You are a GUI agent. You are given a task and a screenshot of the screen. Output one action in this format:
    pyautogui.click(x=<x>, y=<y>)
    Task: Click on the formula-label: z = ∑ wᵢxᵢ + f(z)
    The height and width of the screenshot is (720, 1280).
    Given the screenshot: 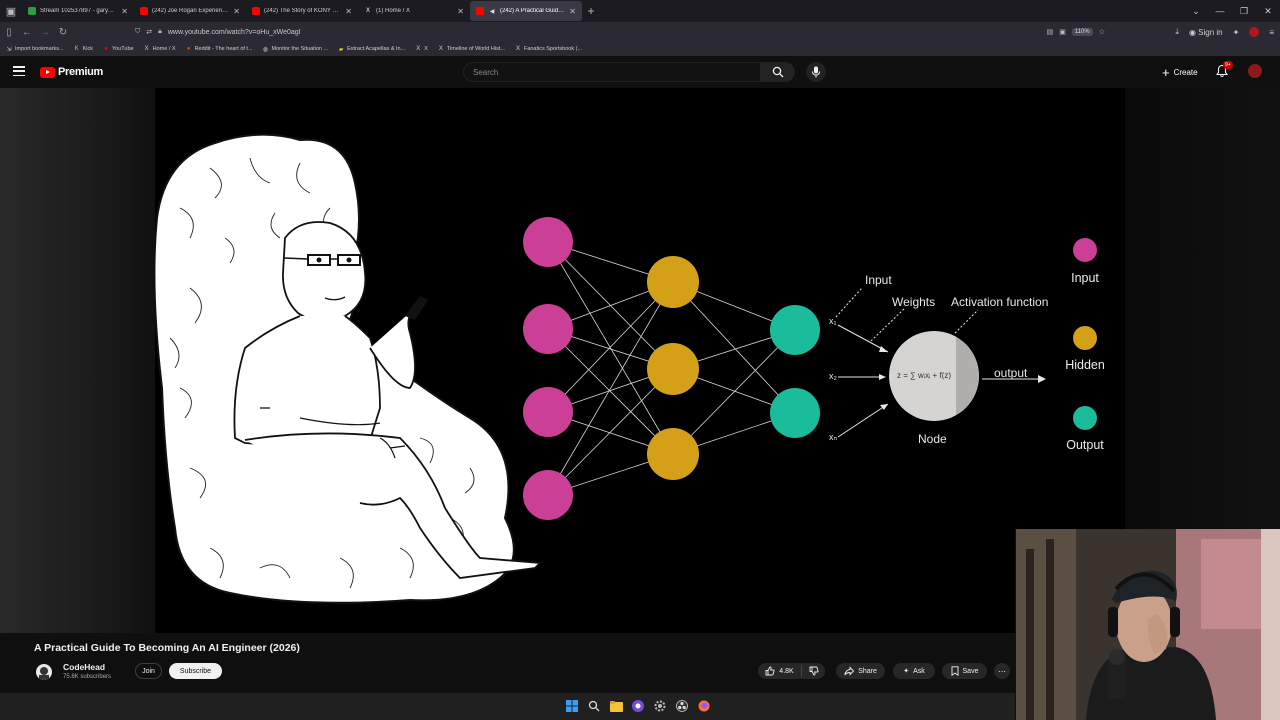 What is the action you would take?
    pyautogui.click(x=924, y=375)
    